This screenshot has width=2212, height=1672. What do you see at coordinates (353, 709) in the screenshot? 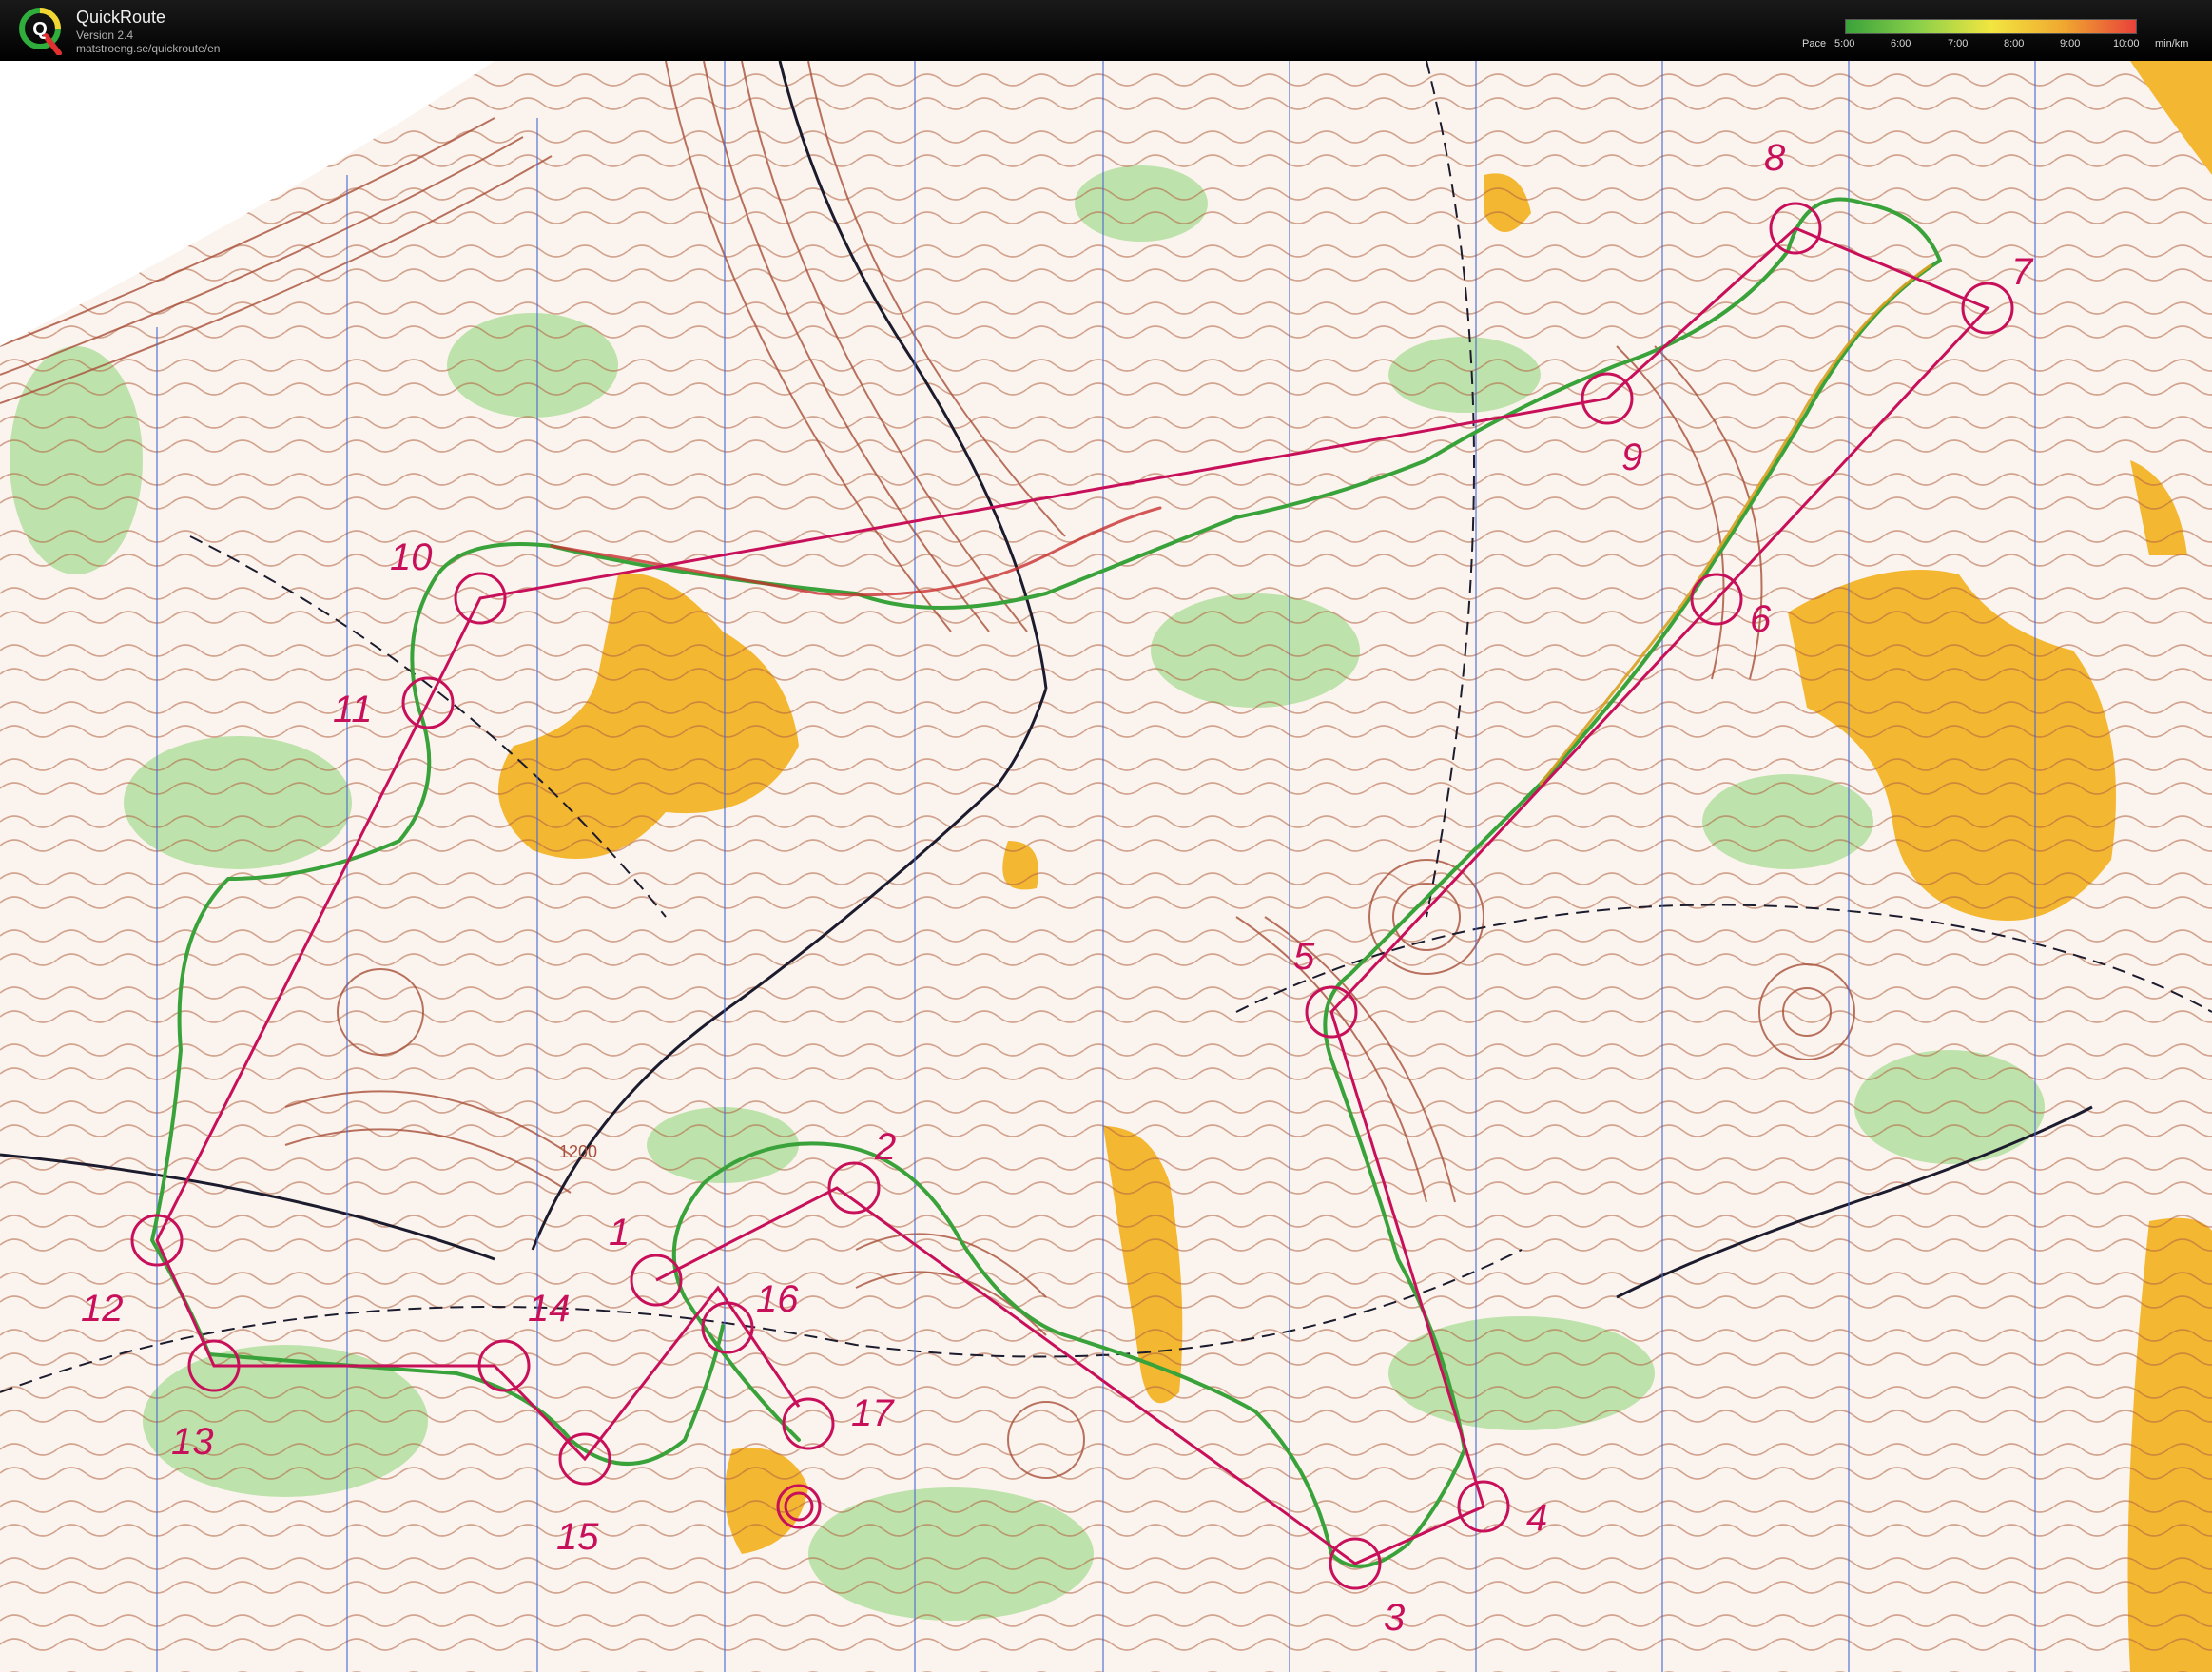
I see `control-label-11: 11` at bounding box center [353, 709].